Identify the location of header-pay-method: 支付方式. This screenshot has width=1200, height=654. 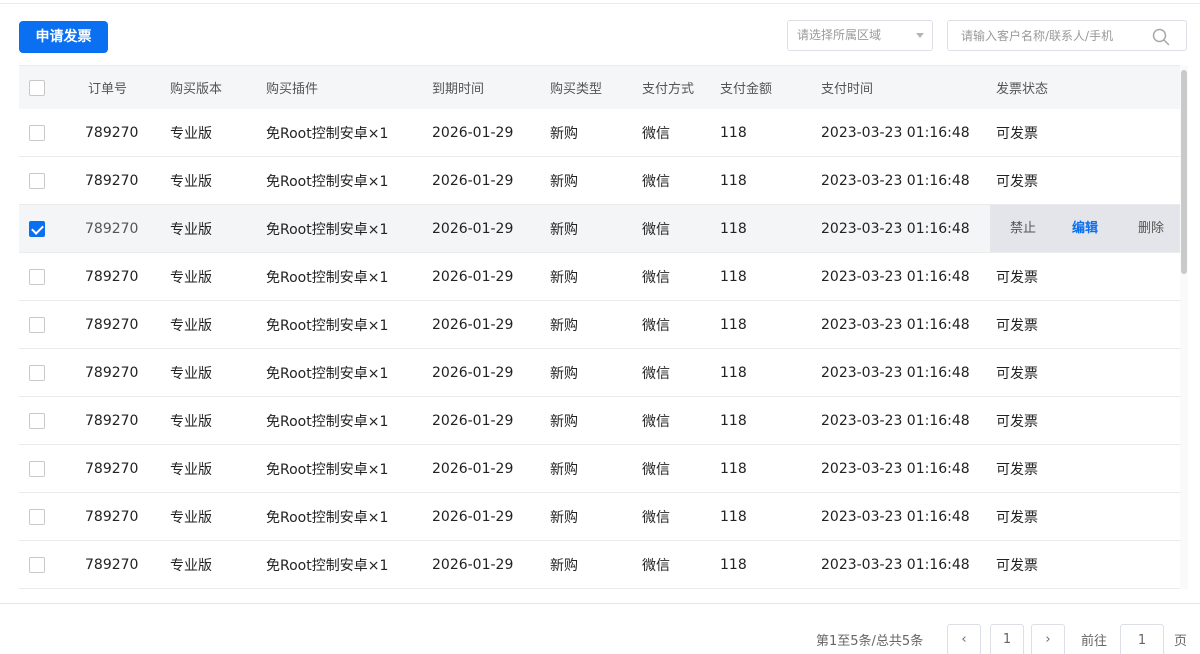
(668, 89).